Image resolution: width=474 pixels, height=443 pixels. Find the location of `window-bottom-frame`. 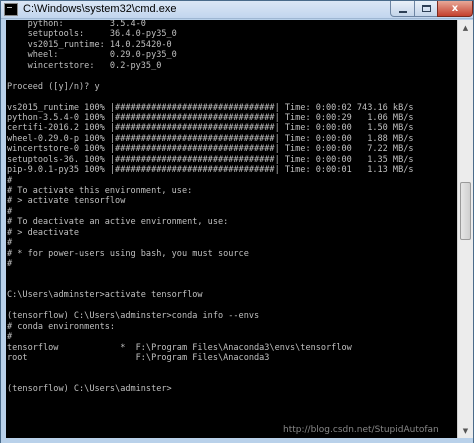

window-bottom-frame is located at coordinates (237, 440).